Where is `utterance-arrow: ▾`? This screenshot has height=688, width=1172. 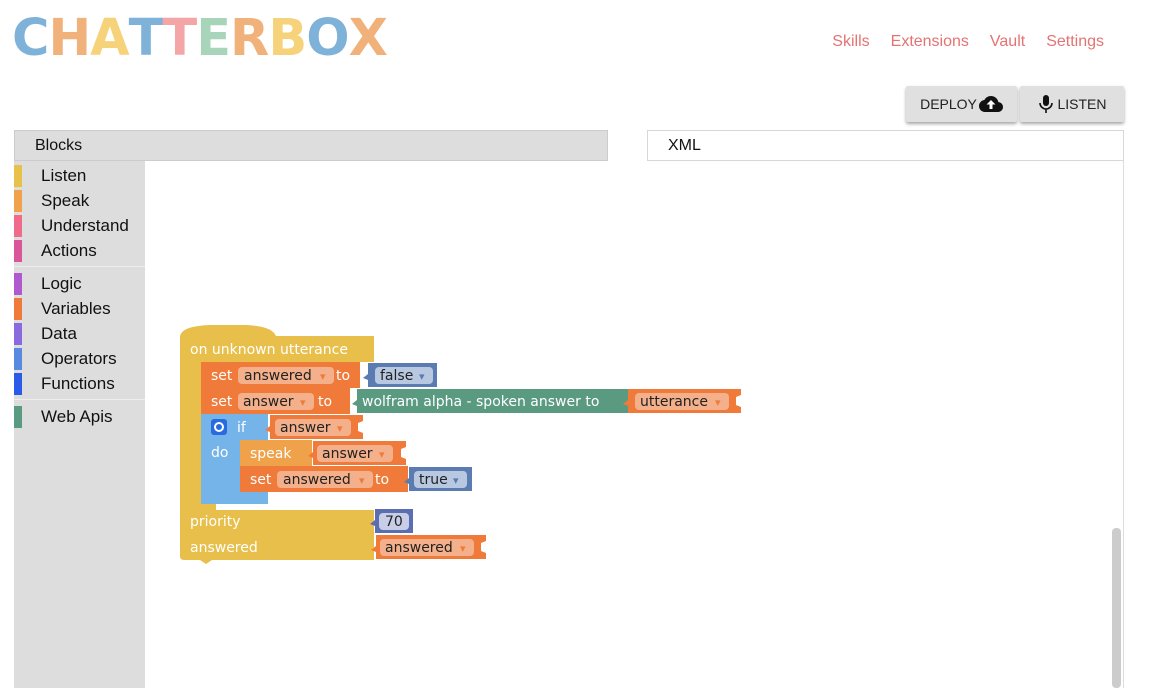
utterance-arrow: ▾ is located at coordinates (718, 402).